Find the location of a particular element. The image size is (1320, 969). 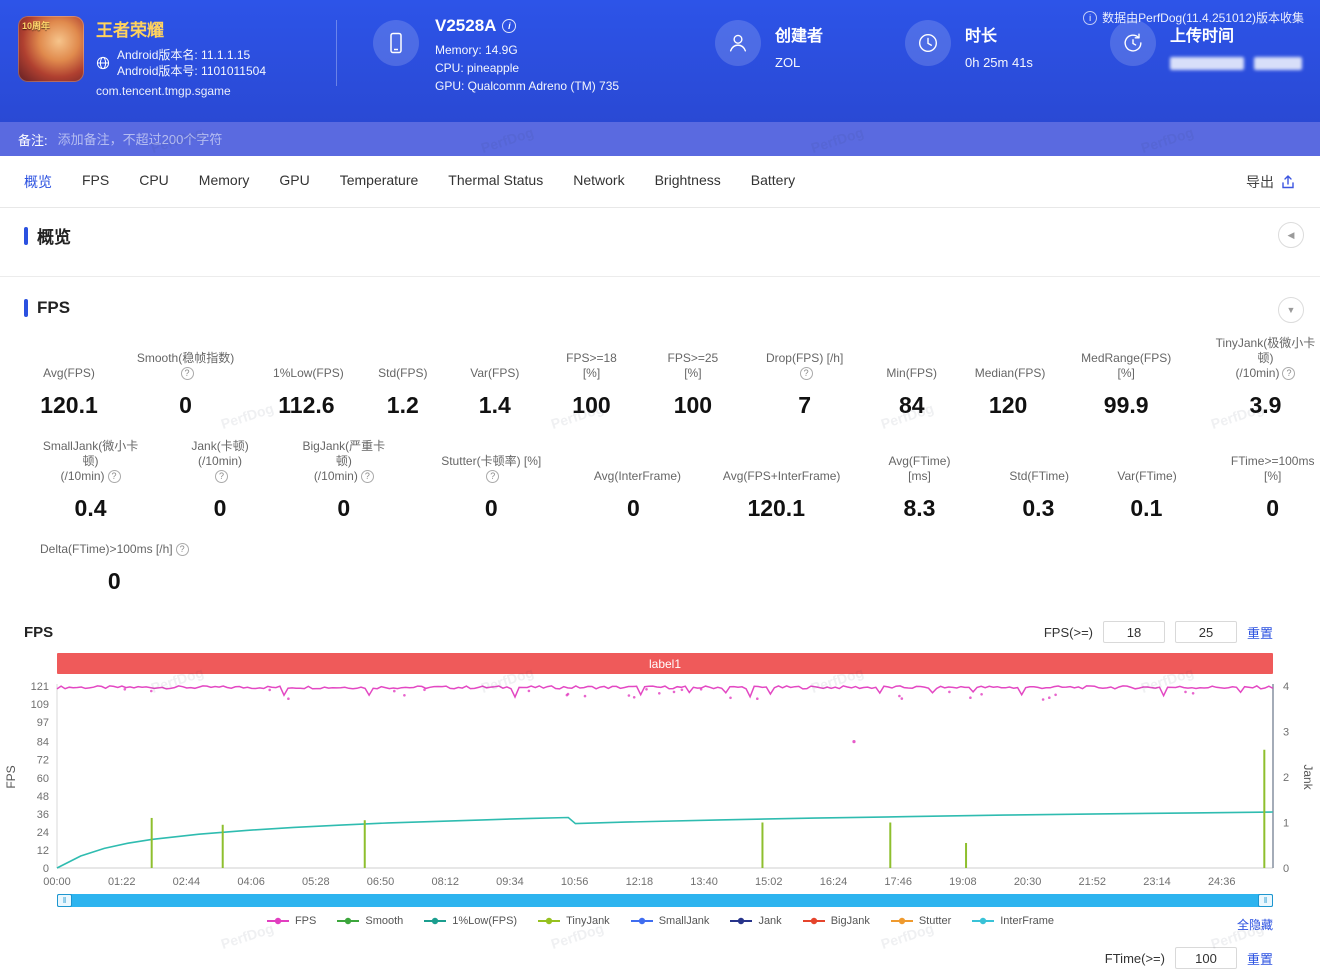

legend-item-fps: FPS is located at coordinates (291, 921).